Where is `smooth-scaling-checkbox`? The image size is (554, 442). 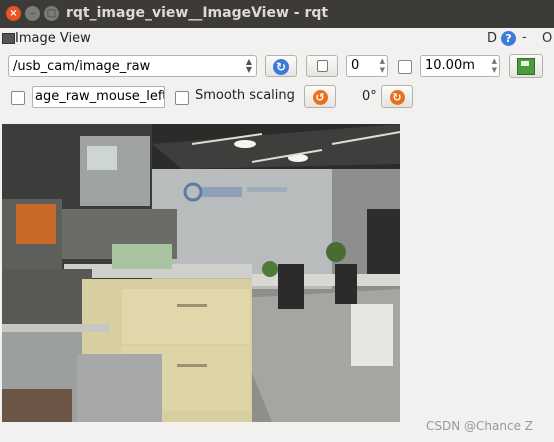 smooth-scaling-checkbox is located at coordinates (182, 98).